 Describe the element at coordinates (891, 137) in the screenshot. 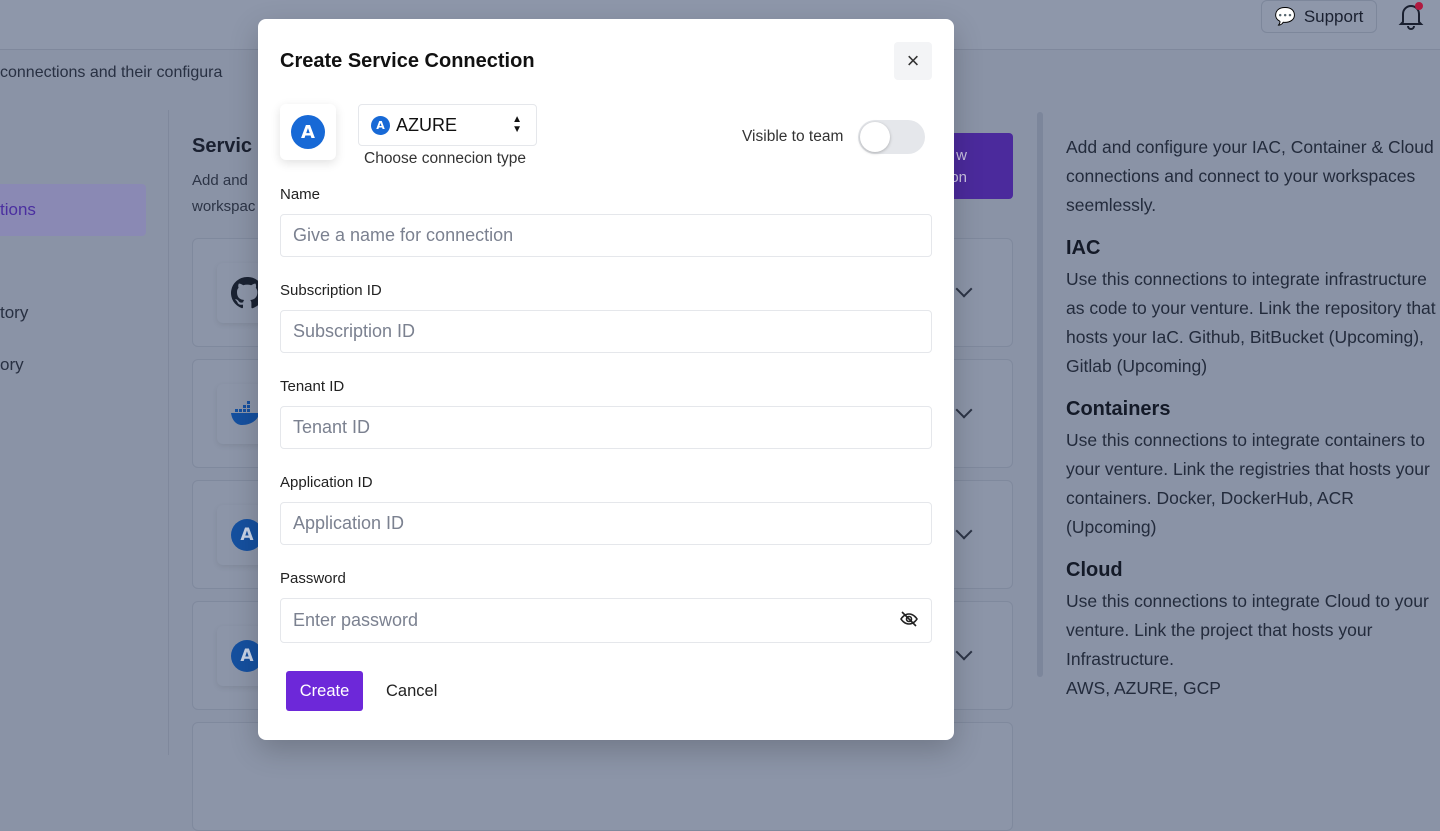

I see `visible-to-team-toggle` at that location.